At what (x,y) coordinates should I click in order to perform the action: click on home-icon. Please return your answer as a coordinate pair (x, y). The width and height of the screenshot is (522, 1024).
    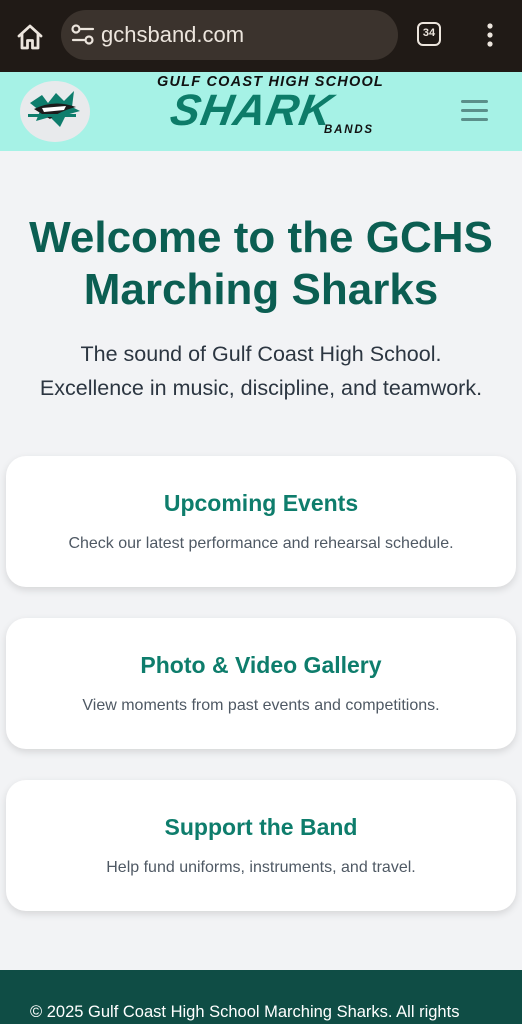
    Looking at the image, I should click on (30, 37).